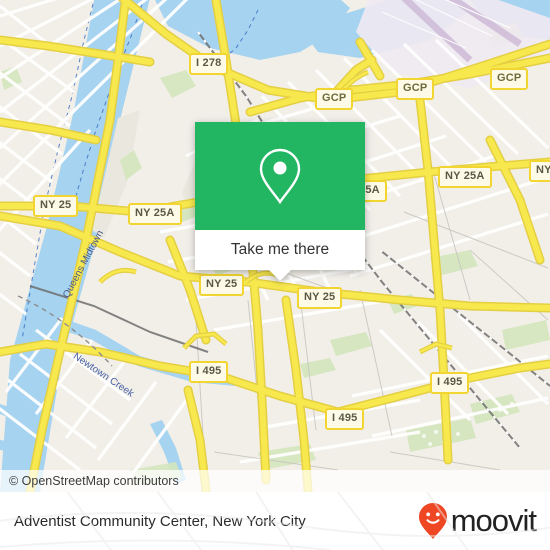 This screenshot has width=550, height=550. What do you see at coordinates (415, 89) in the screenshot?
I see `road-shield-gcp-2: GCP` at bounding box center [415, 89].